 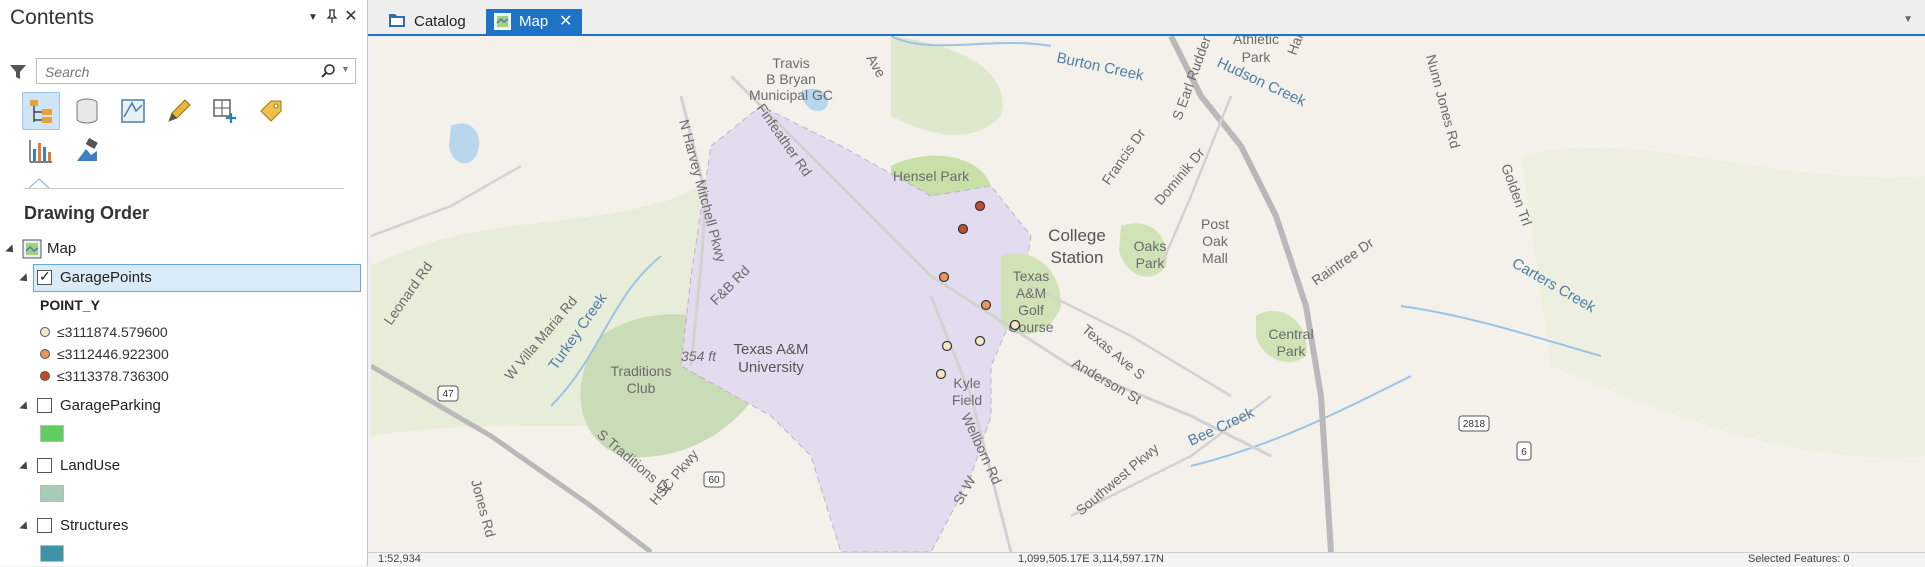 What do you see at coordinates (967, 400) in the screenshot?
I see `map-label: Field` at bounding box center [967, 400].